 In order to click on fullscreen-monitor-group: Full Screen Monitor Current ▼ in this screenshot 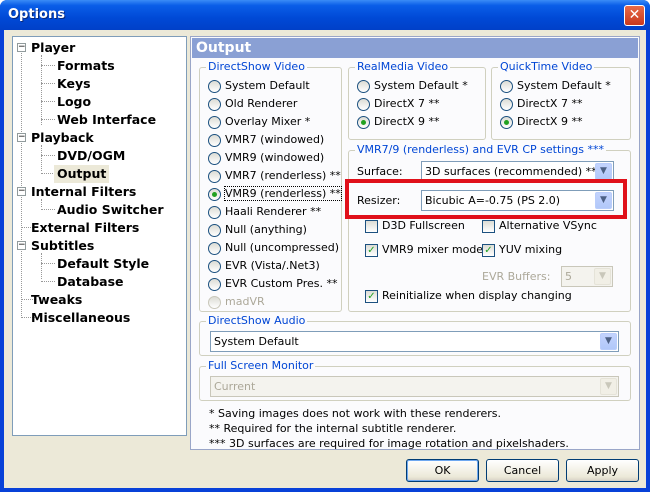, I will do `click(415, 380)`.